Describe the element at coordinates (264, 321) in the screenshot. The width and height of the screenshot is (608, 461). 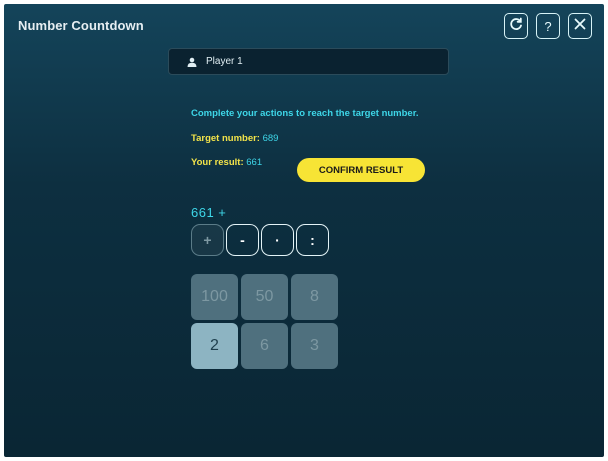
I see `number-grid: 100 50 8 2 6 3` at that location.